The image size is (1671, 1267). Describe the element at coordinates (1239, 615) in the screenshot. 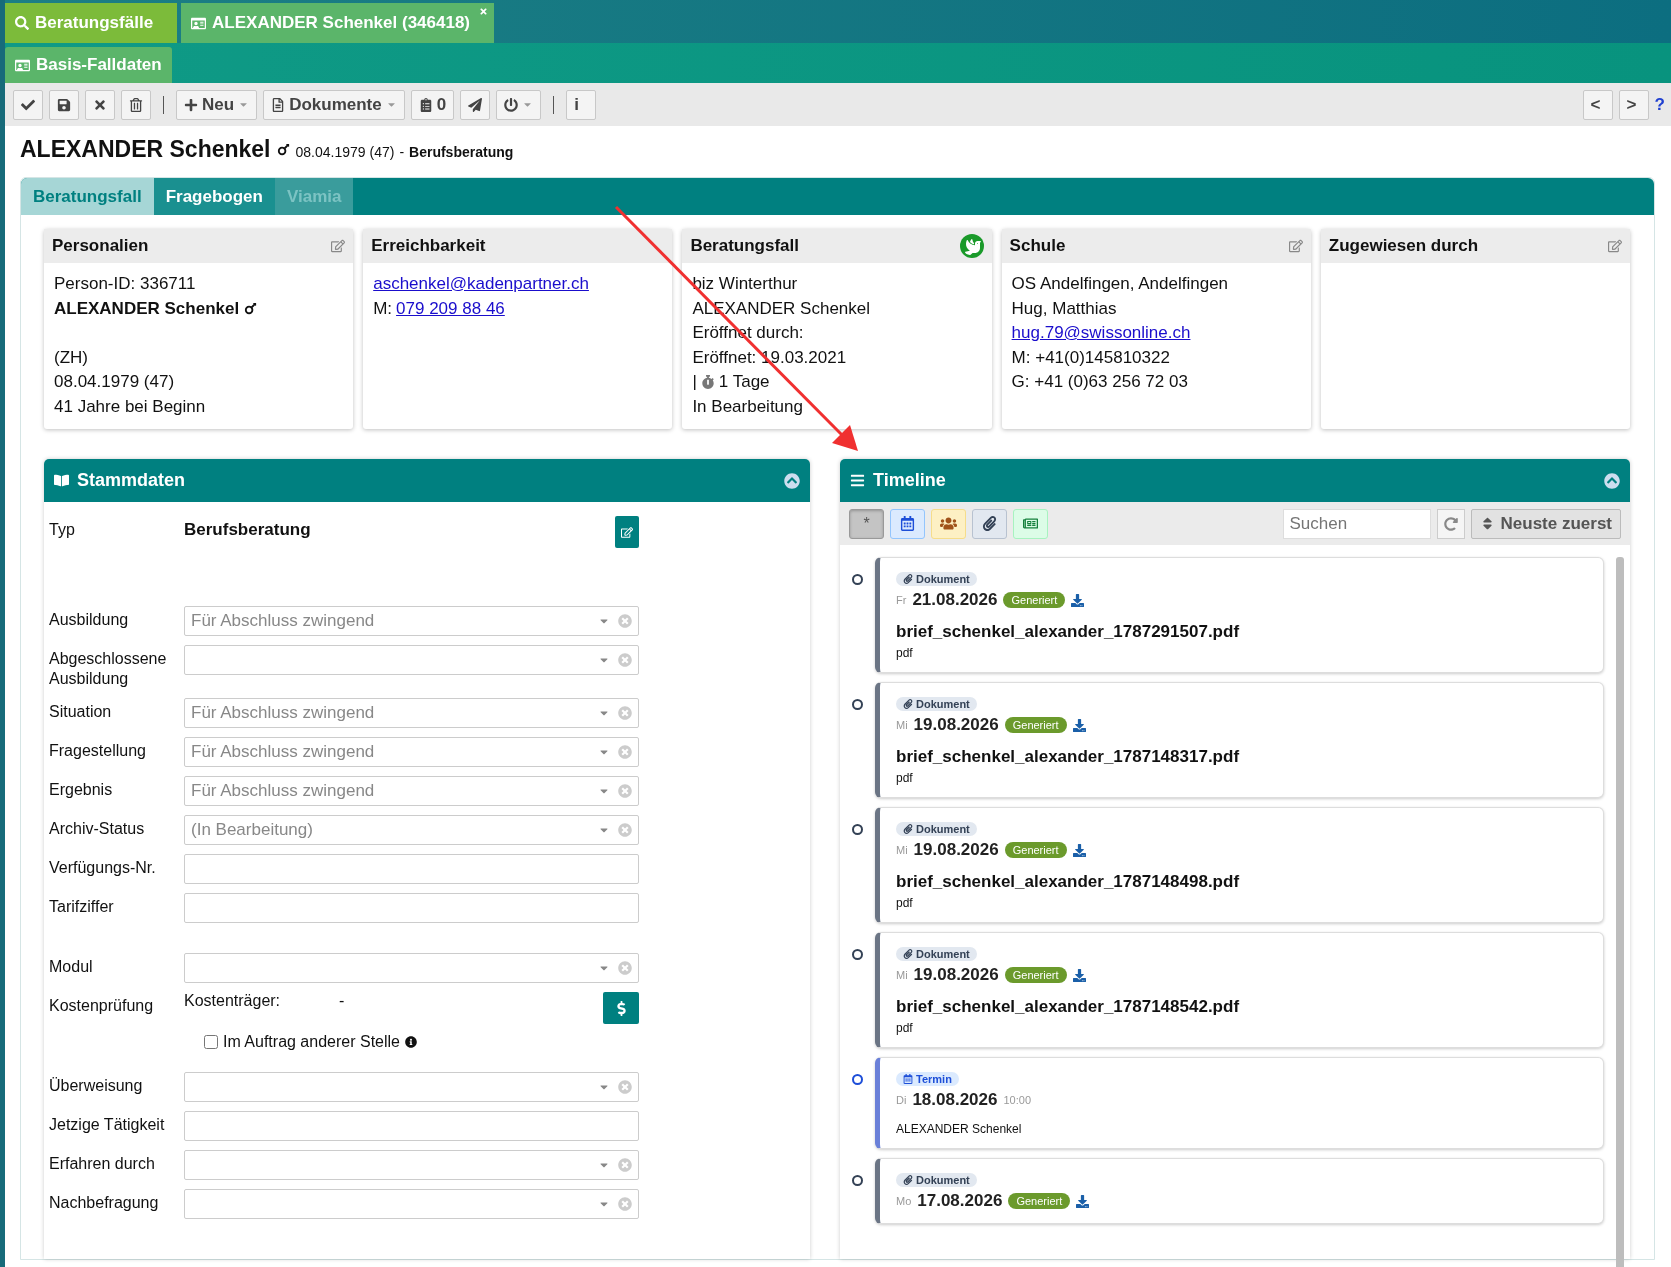

I see `timeline-card: Dokument Fr 21.08.2026 Generiert brief_schenkel_alexander_1787291507.pdf pdf` at that location.